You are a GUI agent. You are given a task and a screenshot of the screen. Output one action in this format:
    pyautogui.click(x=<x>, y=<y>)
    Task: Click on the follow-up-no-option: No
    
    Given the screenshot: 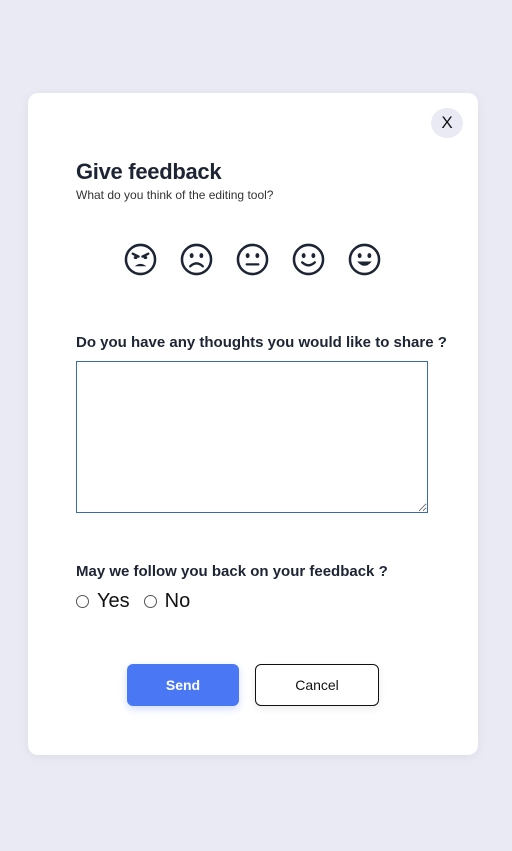 What is the action you would take?
    pyautogui.click(x=167, y=601)
    